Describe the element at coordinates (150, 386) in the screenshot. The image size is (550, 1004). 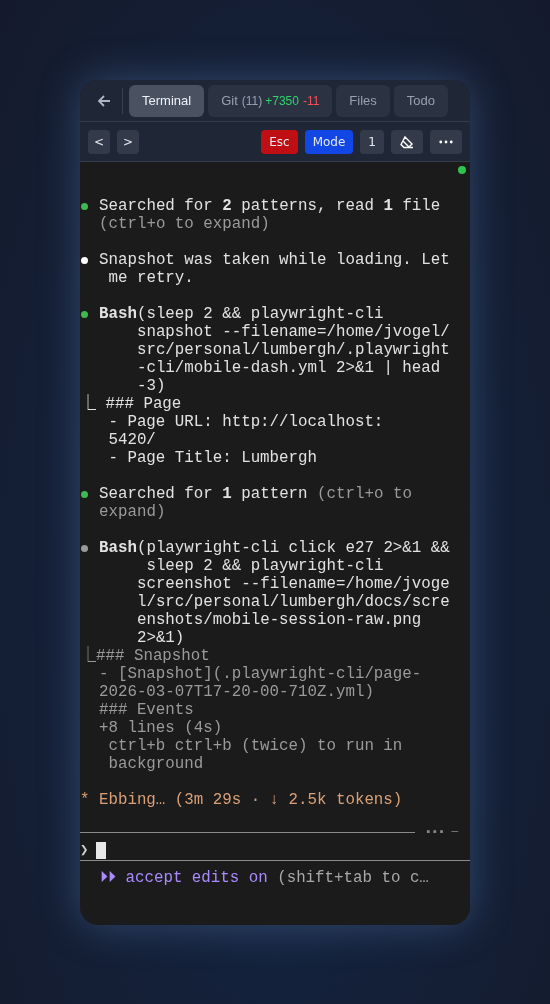
I see `terminal-line: -3)` at that location.